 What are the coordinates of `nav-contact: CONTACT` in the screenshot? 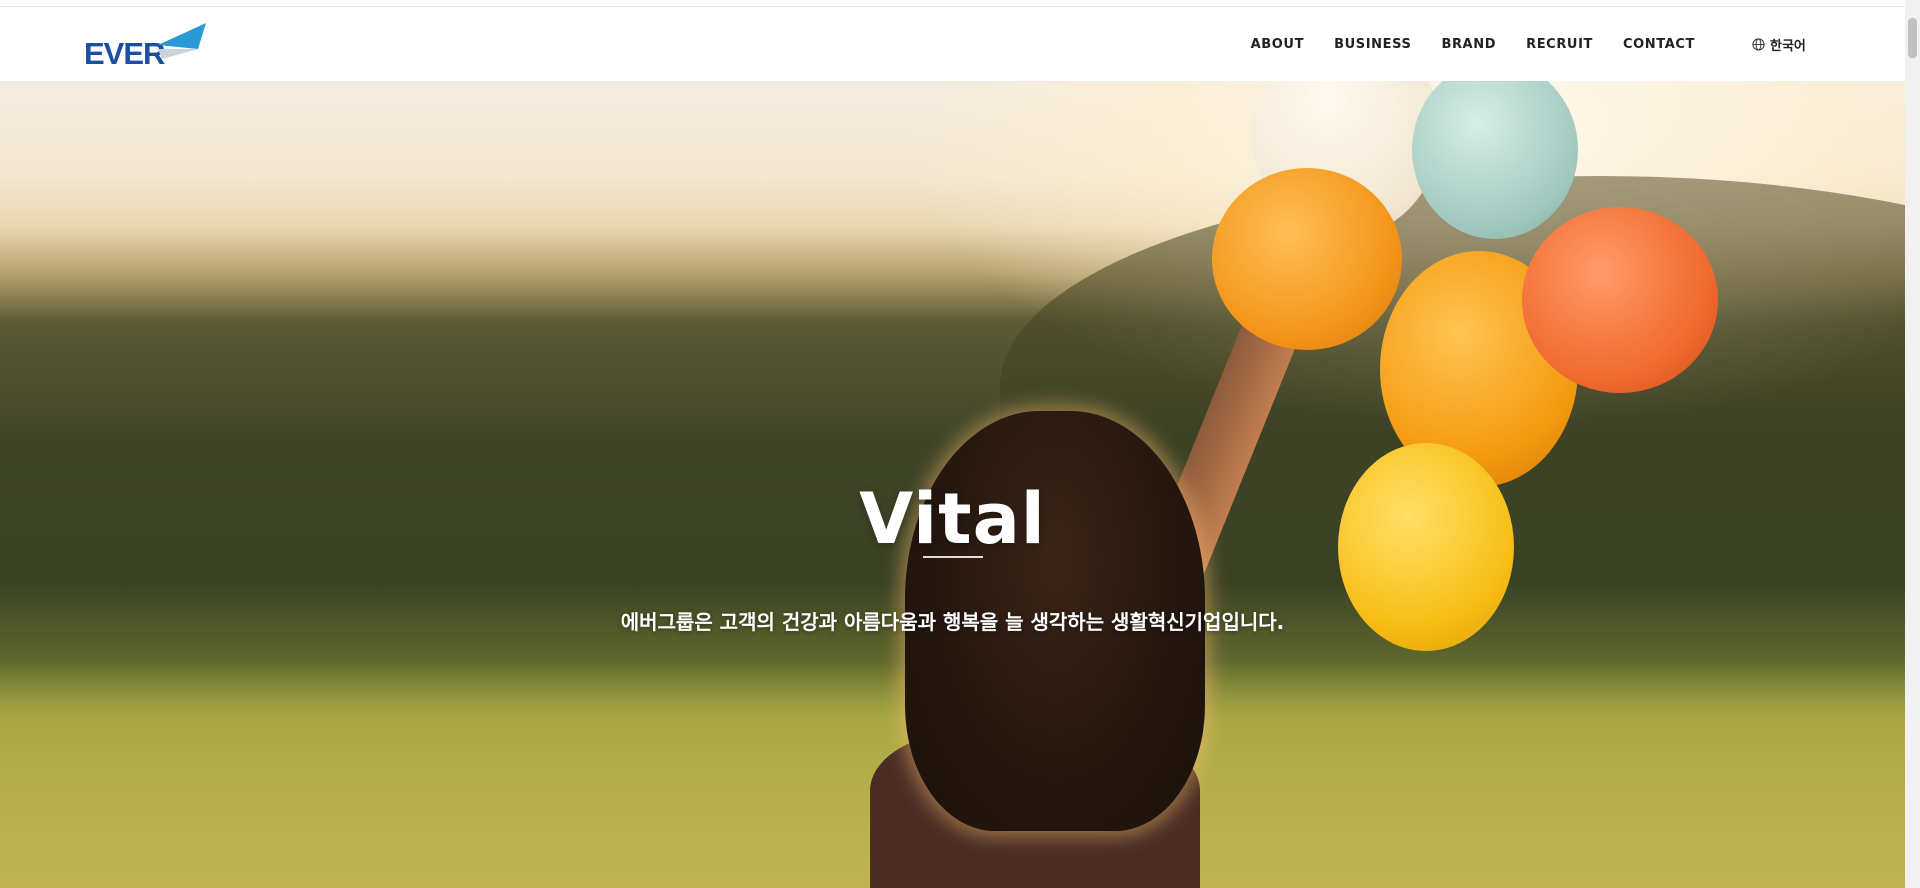 It's located at (1659, 44).